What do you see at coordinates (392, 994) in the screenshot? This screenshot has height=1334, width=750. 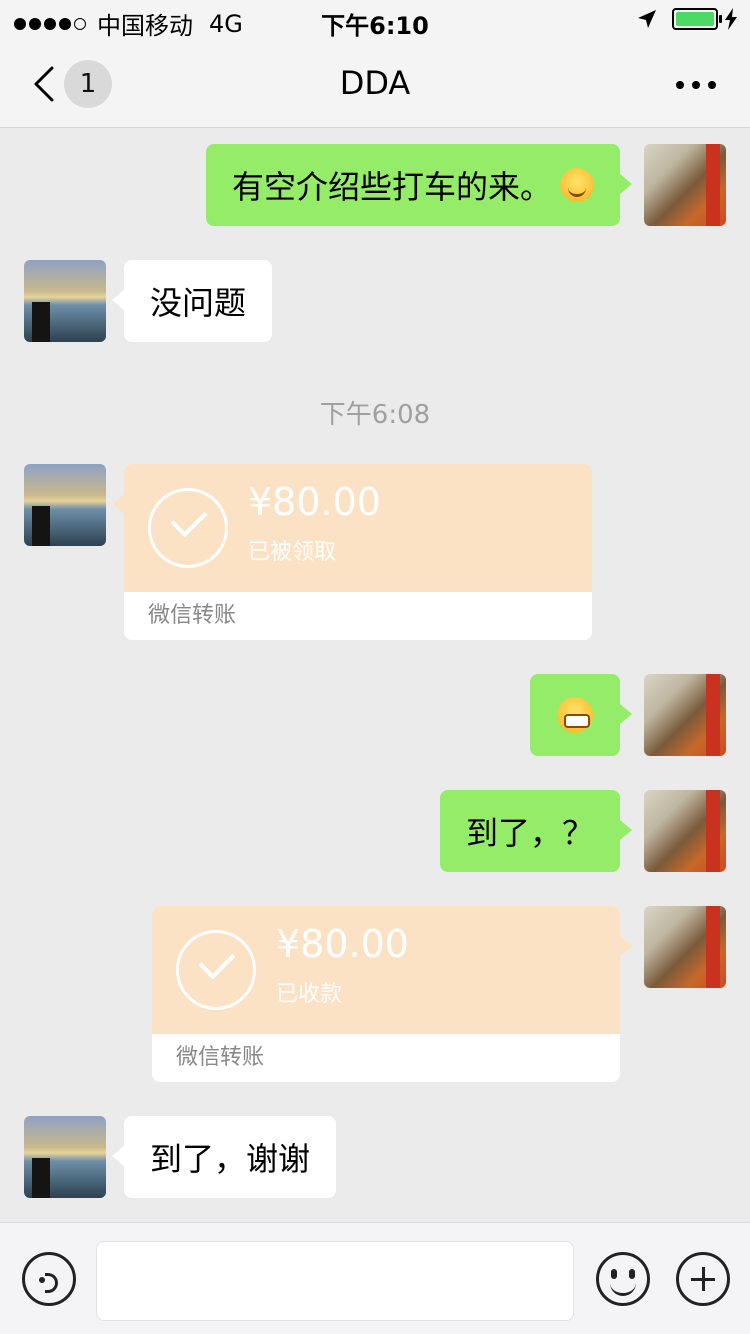 I see `transfer-card-sent: ¥80.00 已收款 微信转账` at bounding box center [392, 994].